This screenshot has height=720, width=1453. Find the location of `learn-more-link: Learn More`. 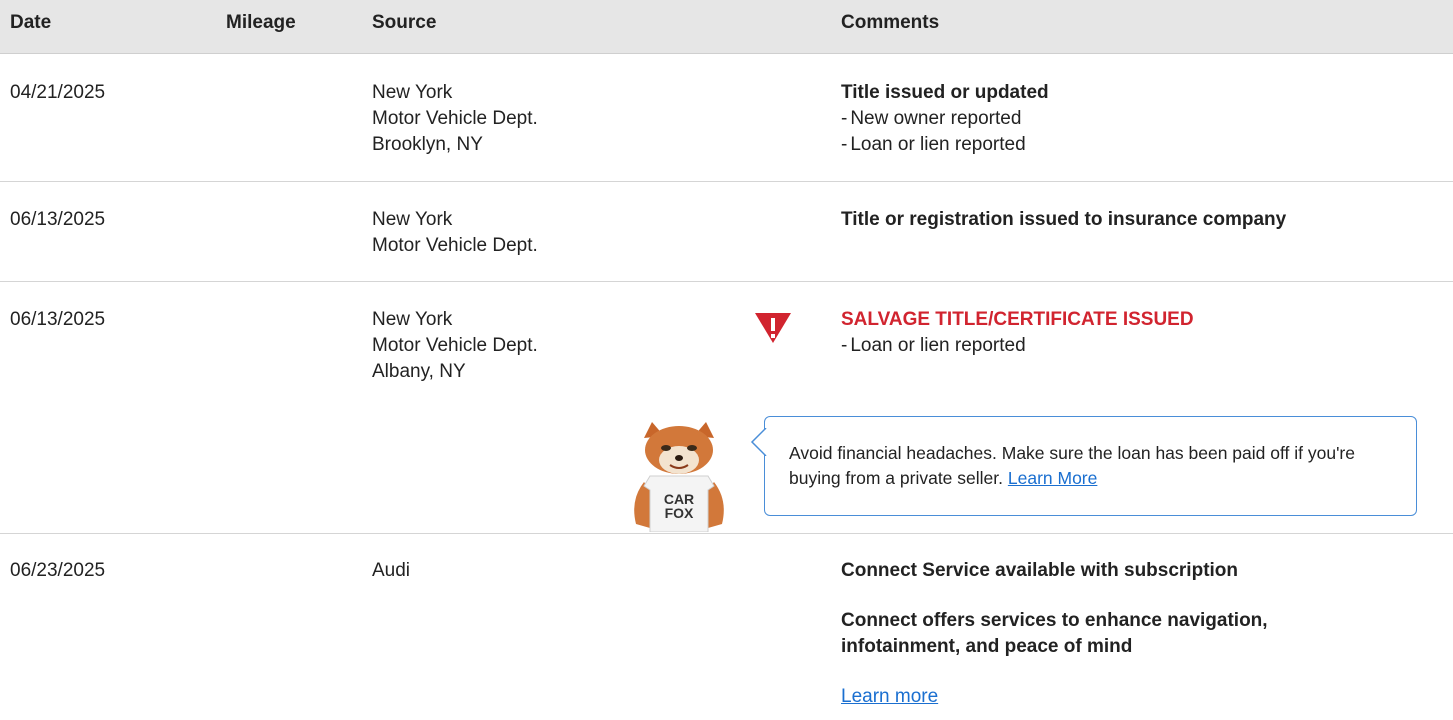

learn-more-link: Learn More is located at coordinates (1053, 478).